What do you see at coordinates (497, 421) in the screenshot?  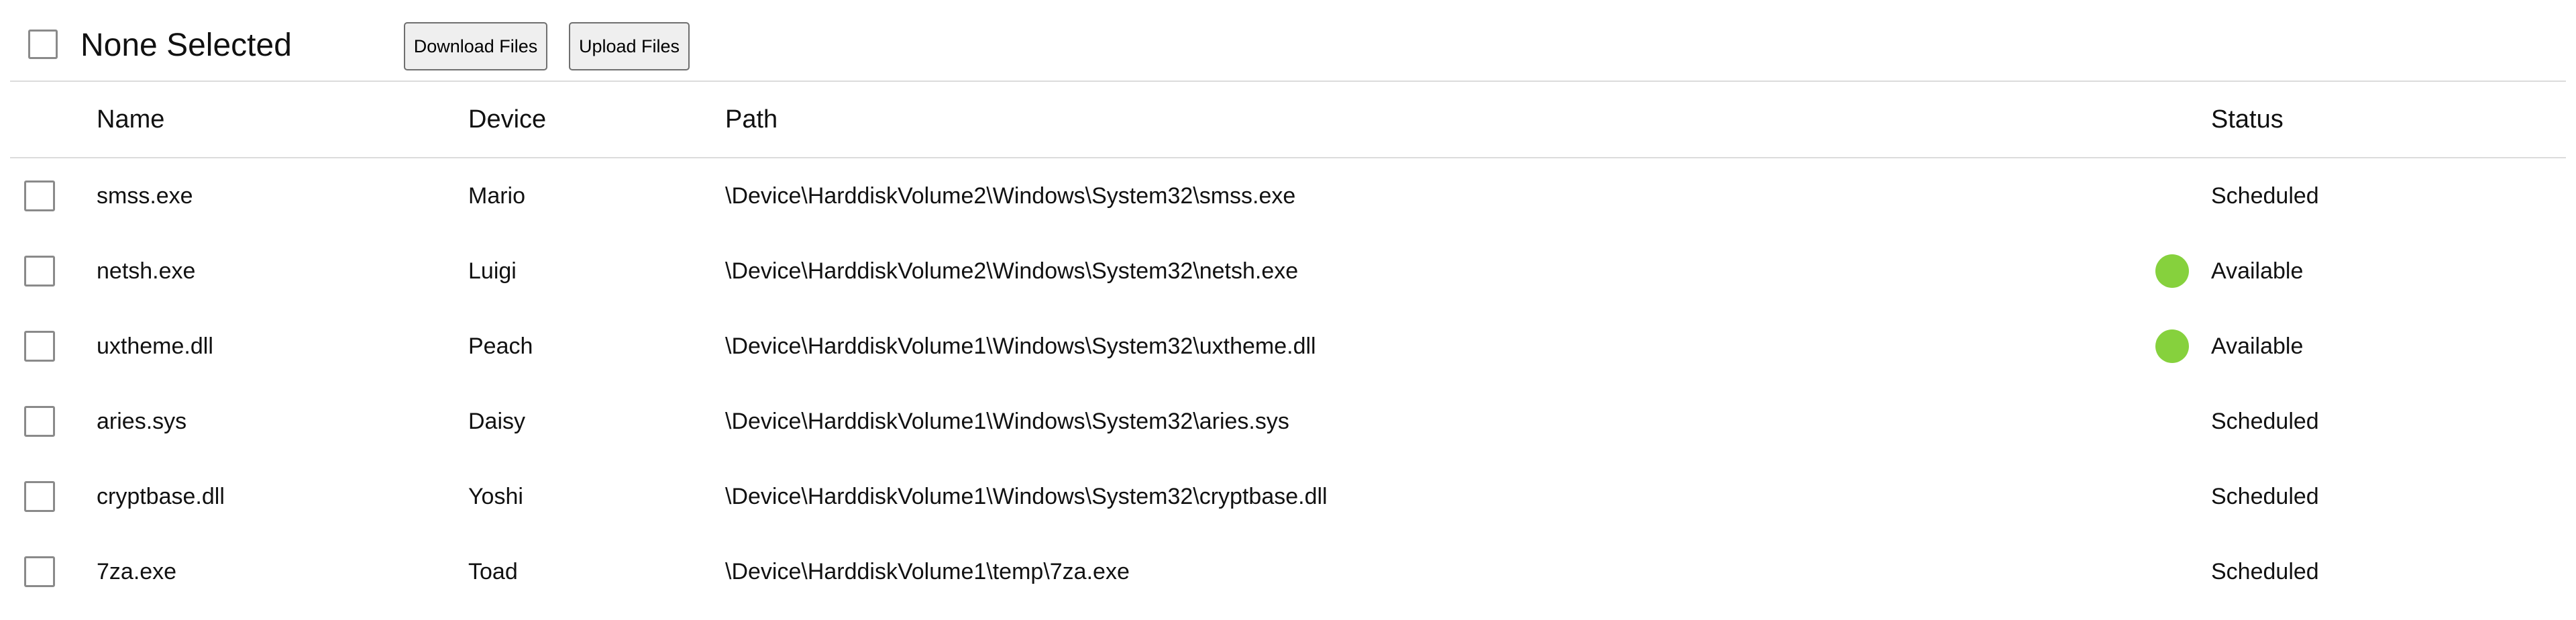 I see `device-cell: Daisy` at bounding box center [497, 421].